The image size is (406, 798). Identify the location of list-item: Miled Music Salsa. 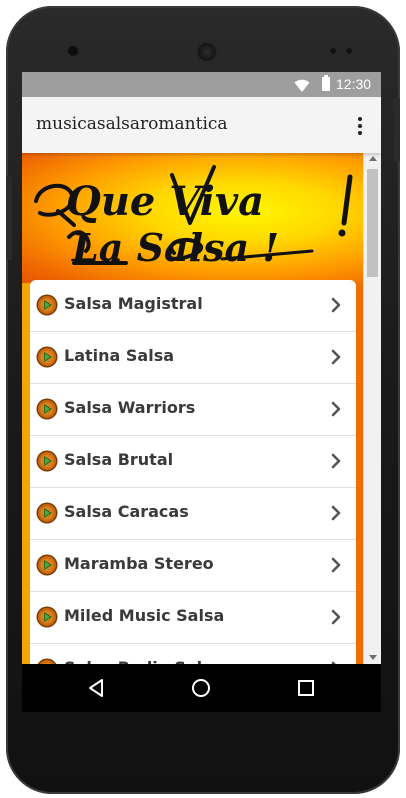
(193, 618).